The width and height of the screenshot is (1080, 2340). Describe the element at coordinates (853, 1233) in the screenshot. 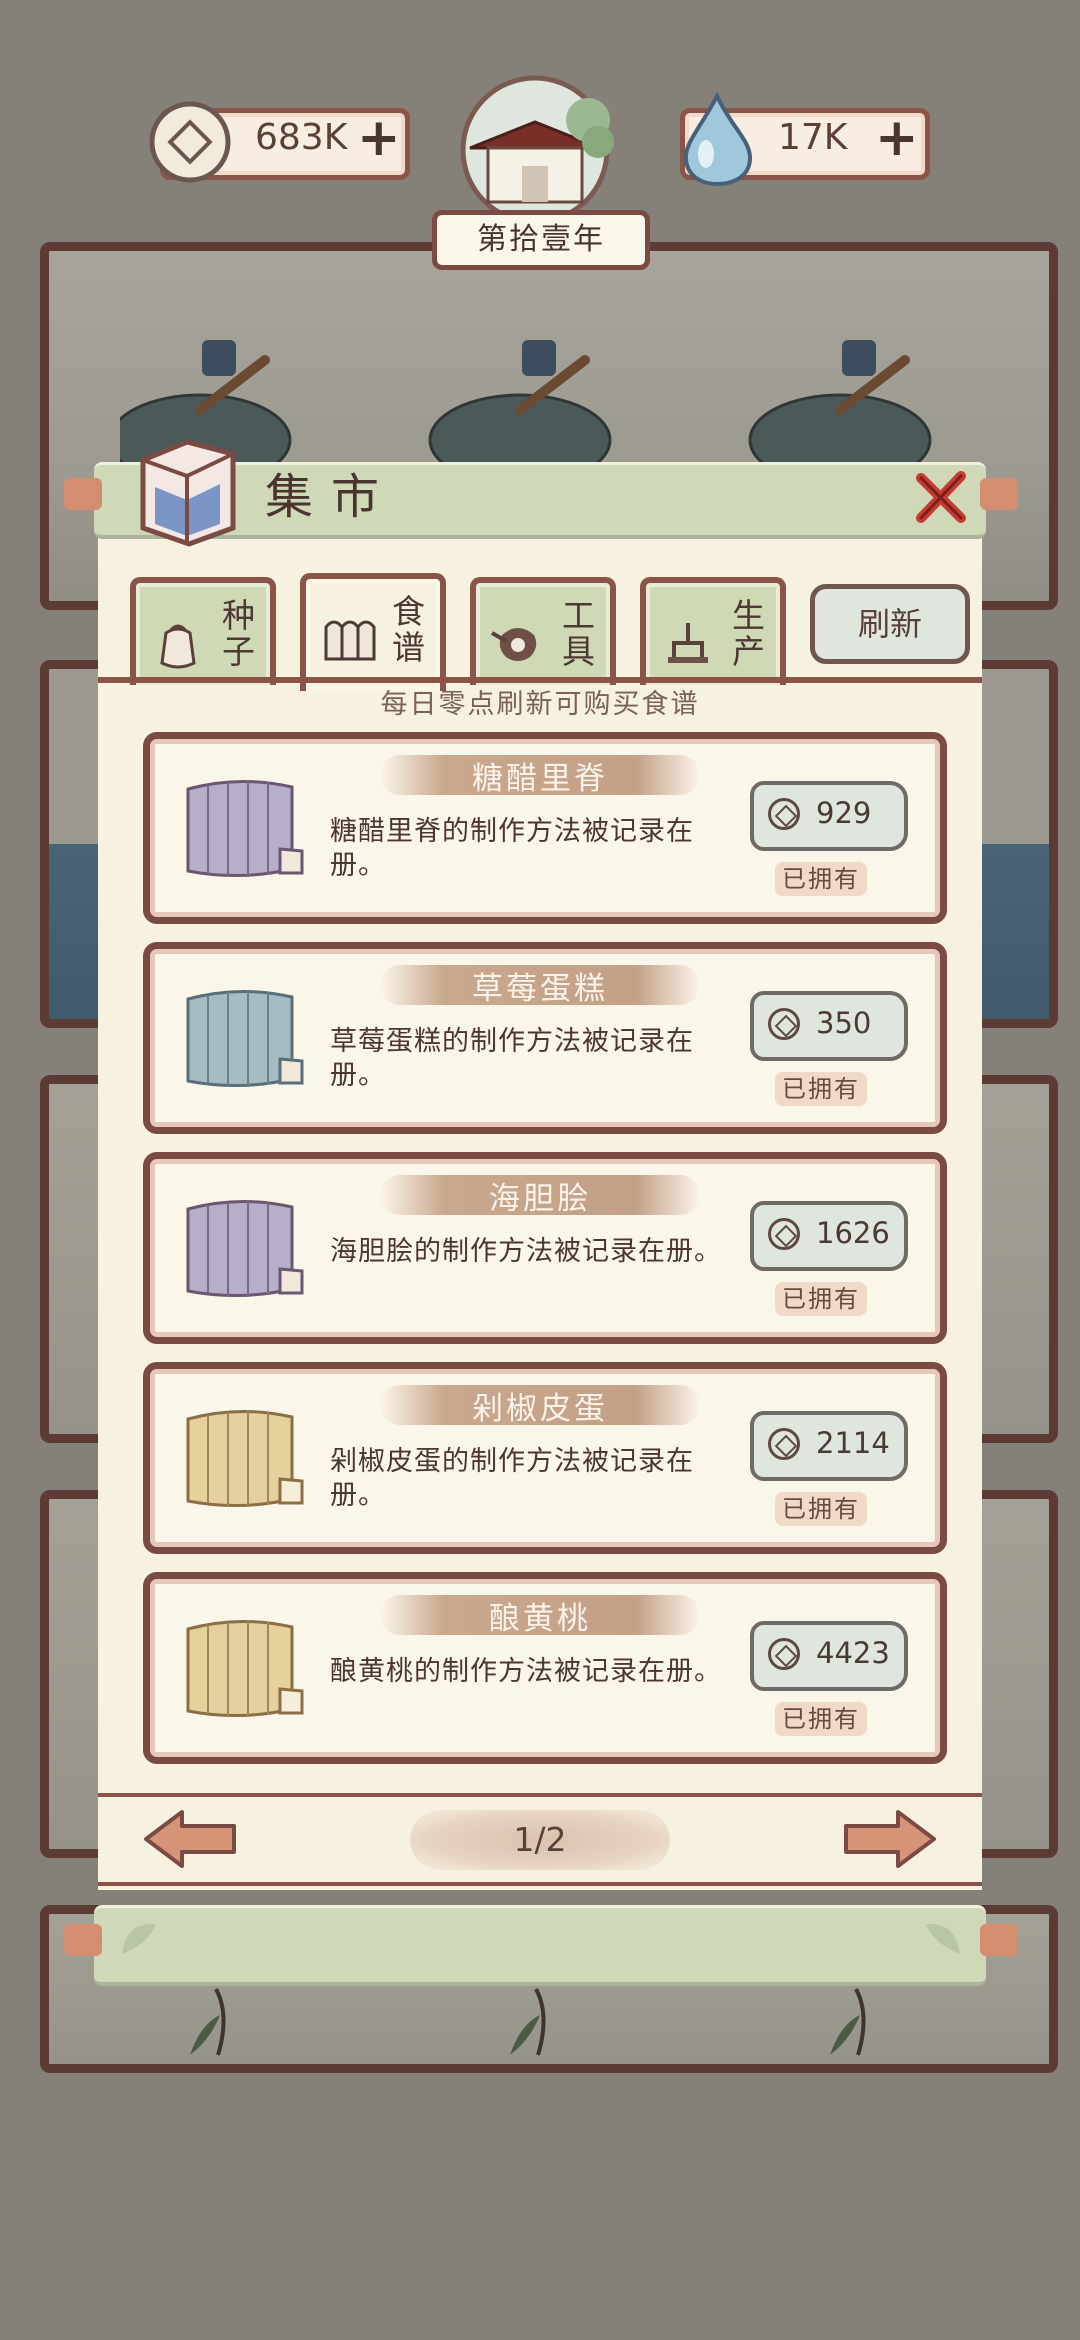

I see `recipe-price: 1626` at that location.